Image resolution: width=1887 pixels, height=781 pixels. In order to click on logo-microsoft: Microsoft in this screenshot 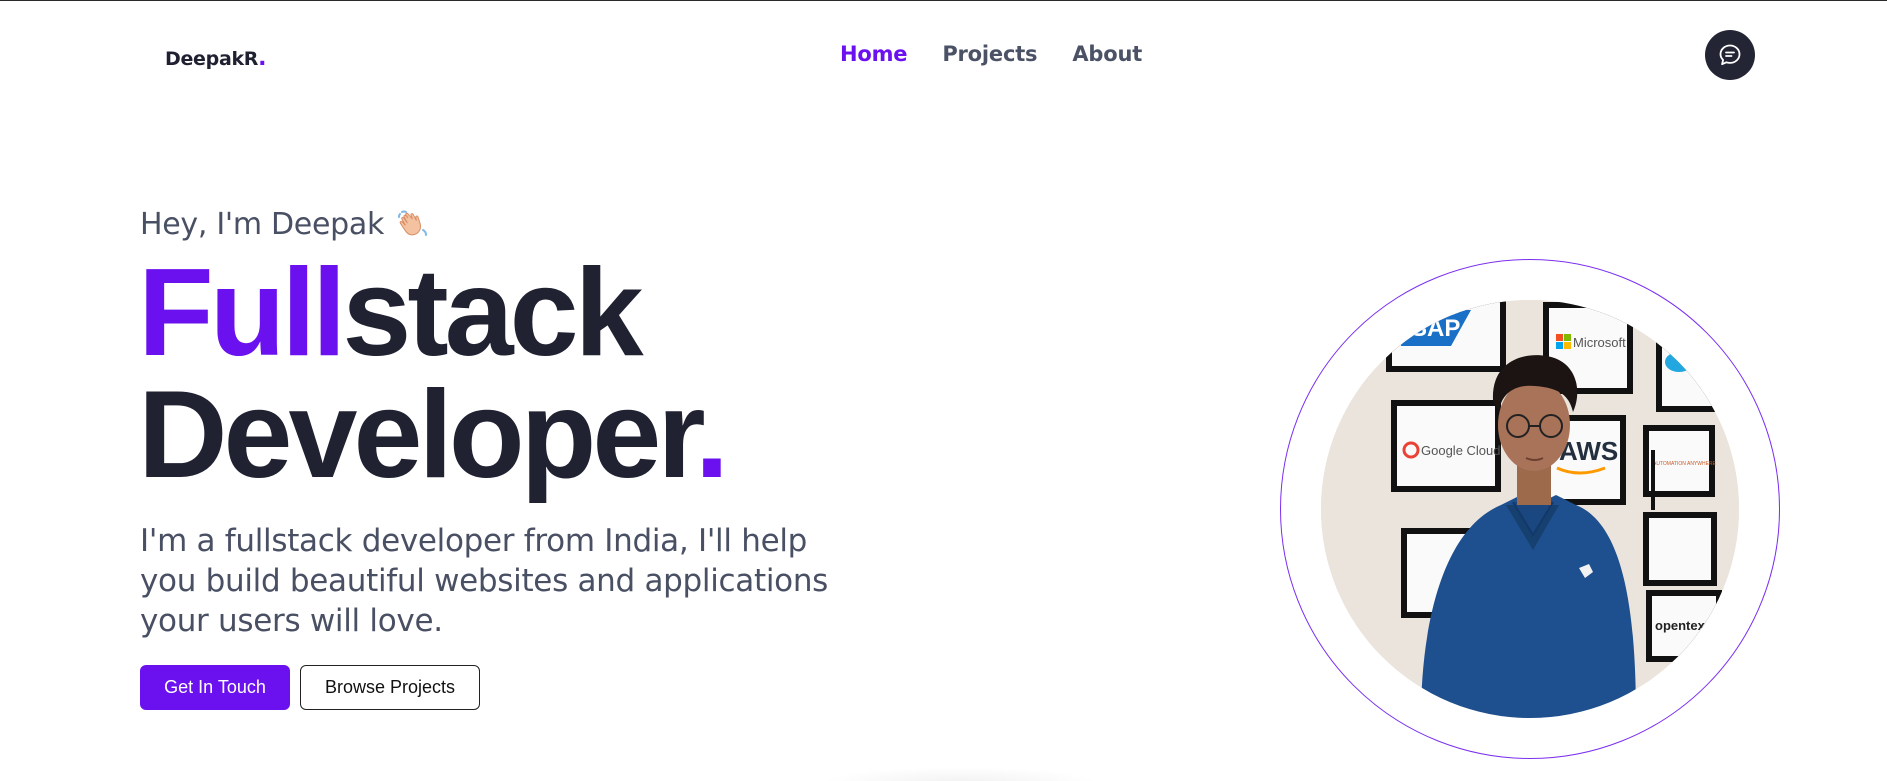, I will do `click(1599, 342)`.